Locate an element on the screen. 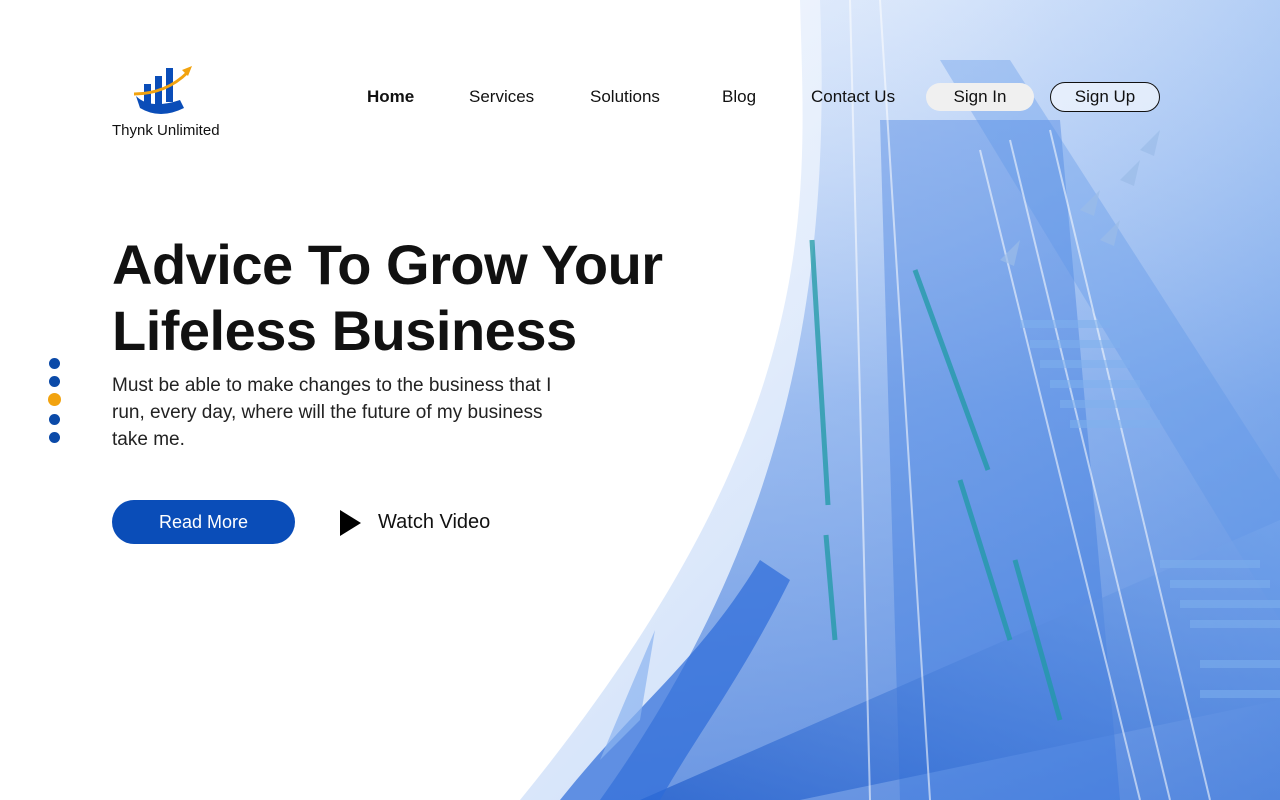  nav-item-contact-us: Contact Us is located at coordinates (853, 97).